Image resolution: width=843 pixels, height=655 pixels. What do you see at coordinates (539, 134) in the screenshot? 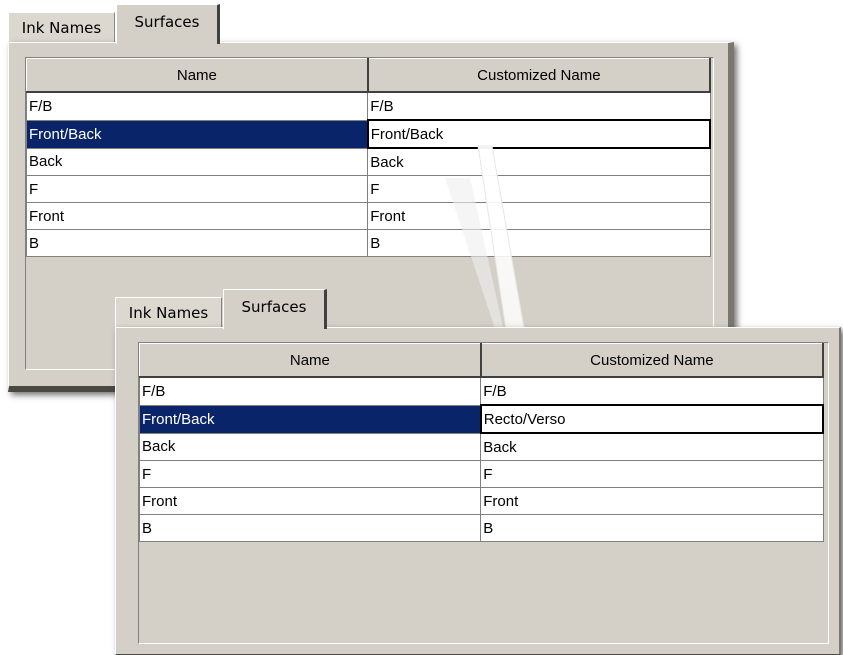
I see `customized-name-edit-field: Front/Back` at bounding box center [539, 134].